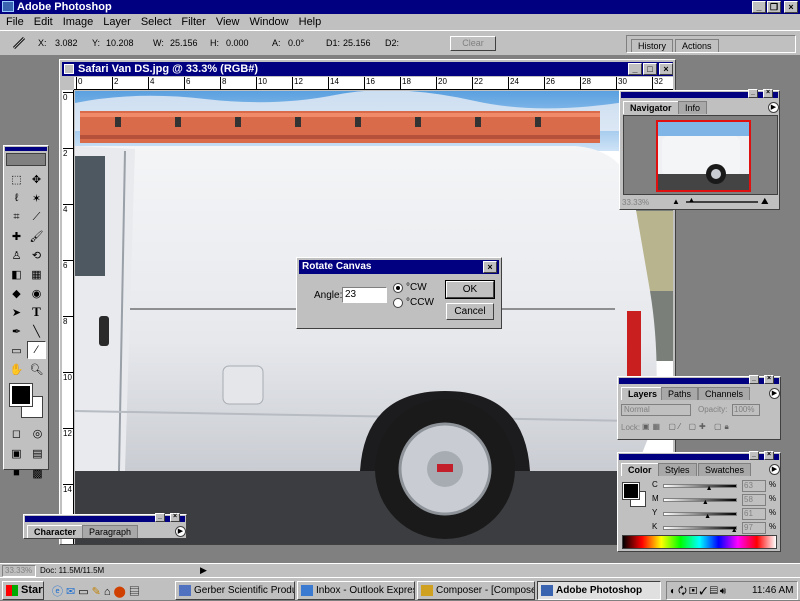  I want to click on color-minimize-button: _, so click(754, 455).